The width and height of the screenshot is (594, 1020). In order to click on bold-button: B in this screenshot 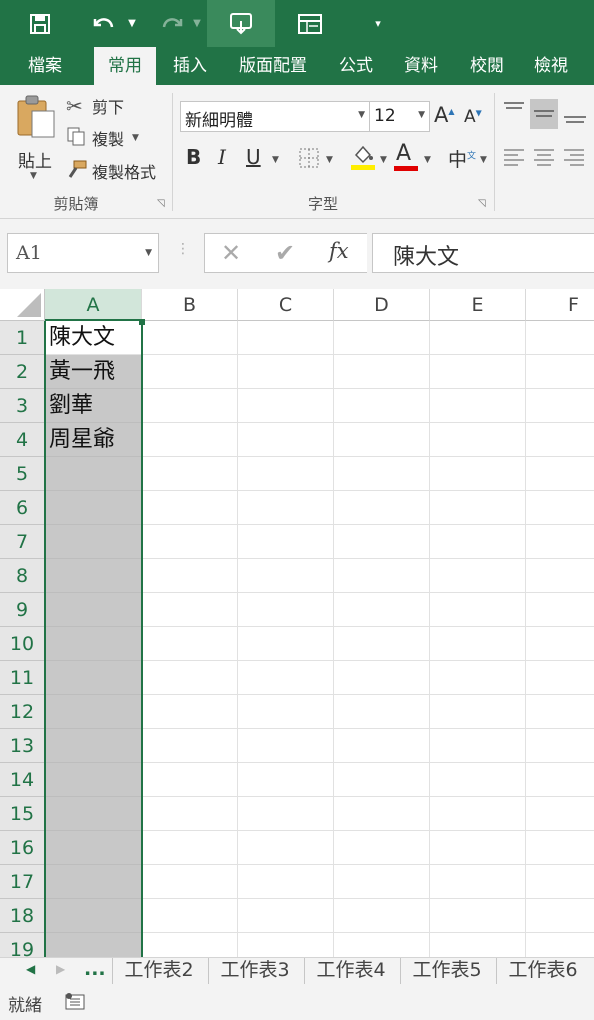, I will do `click(193, 157)`.